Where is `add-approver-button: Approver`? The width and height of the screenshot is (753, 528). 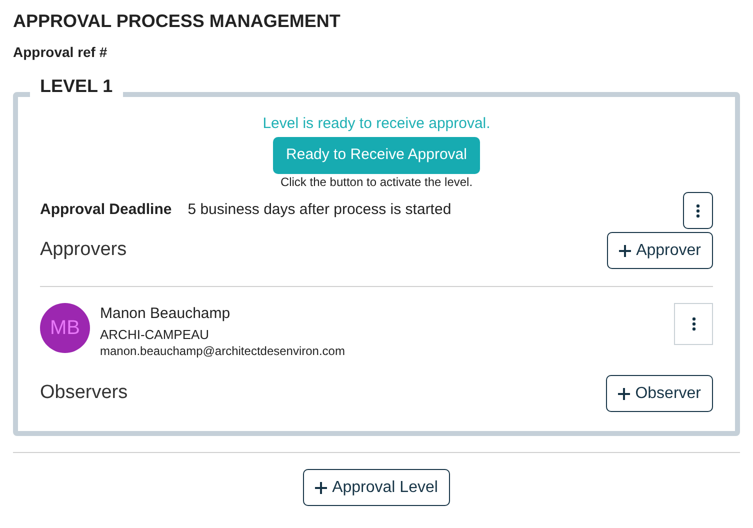 add-approver-button: Approver is located at coordinates (660, 250).